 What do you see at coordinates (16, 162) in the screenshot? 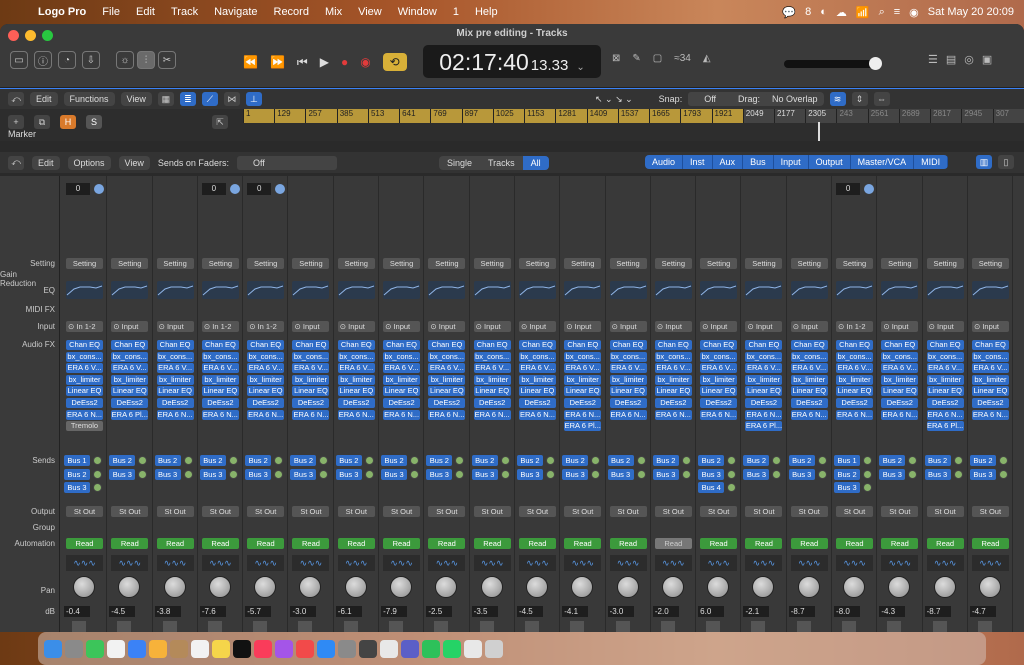
I see `mixer-back-icon: ⤺` at bounding box center [16, 162].